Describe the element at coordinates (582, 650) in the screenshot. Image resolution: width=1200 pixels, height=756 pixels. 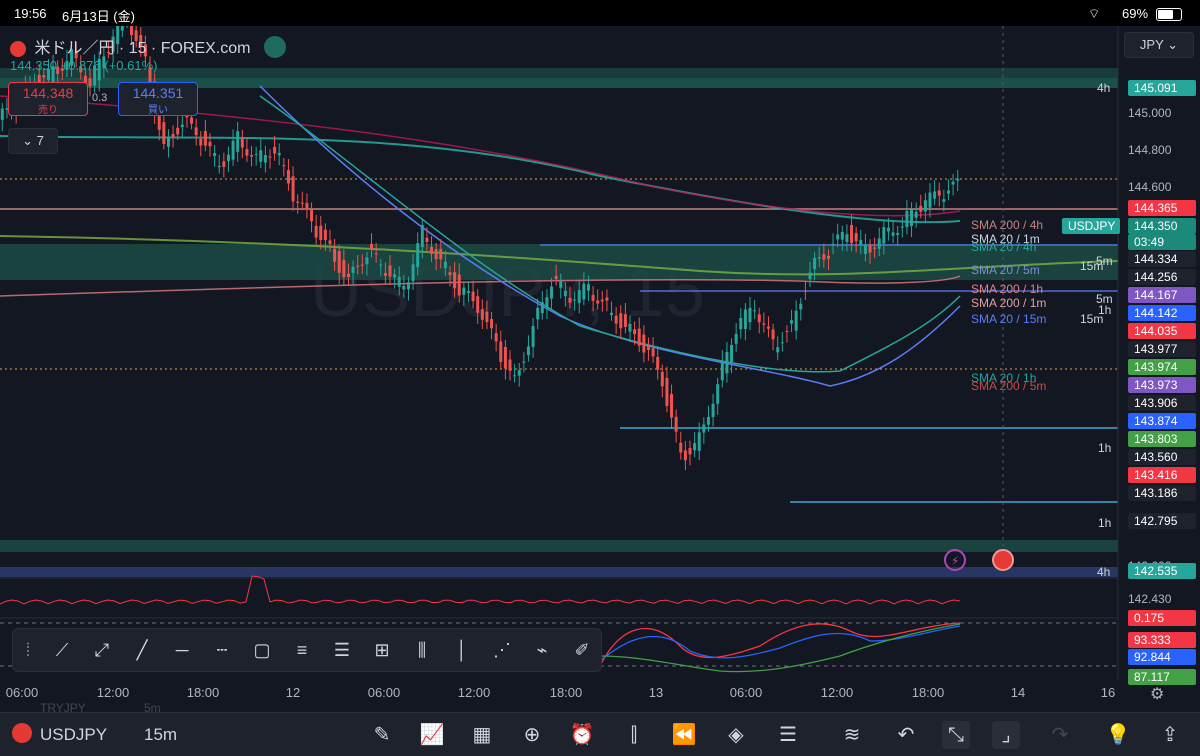
I see `brush-icon: ✐` at that location.